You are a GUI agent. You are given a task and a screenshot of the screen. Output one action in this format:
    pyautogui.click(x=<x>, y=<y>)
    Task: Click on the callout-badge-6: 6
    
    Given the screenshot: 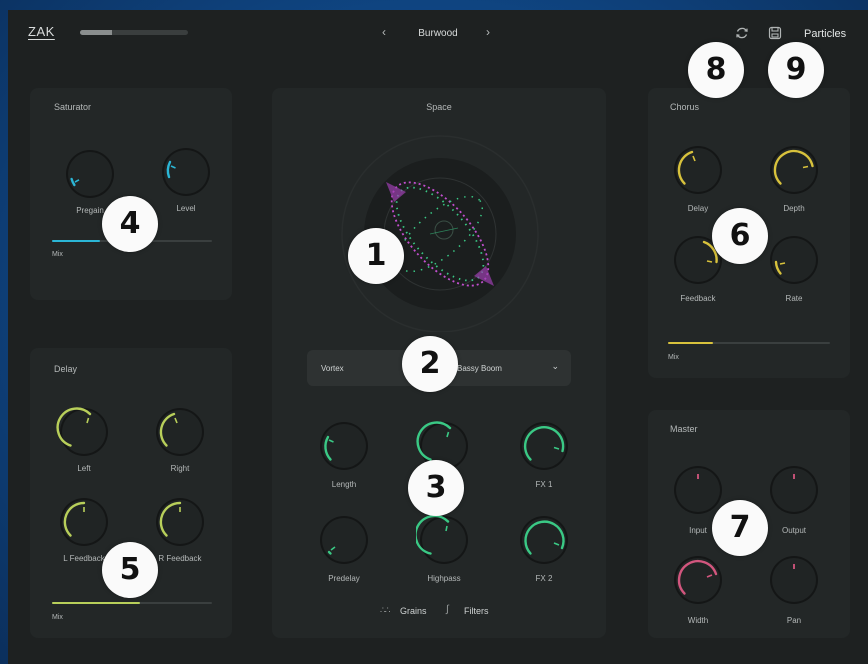 What is the action you would take?
    pyautogui.click(x=740, y=236)
    